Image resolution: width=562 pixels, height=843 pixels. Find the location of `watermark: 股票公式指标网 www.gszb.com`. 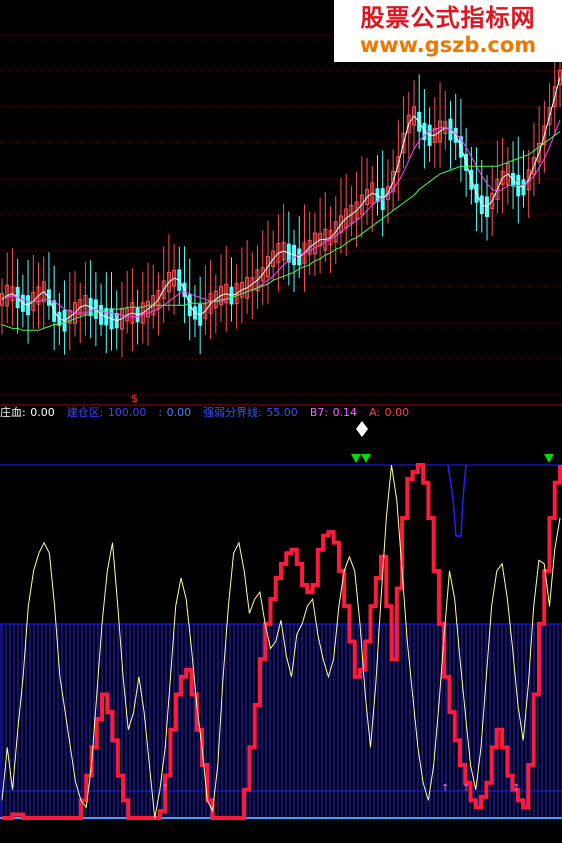

watermark: 股票公式指标网 www.gszb.com is located at coordinates (448, 31).